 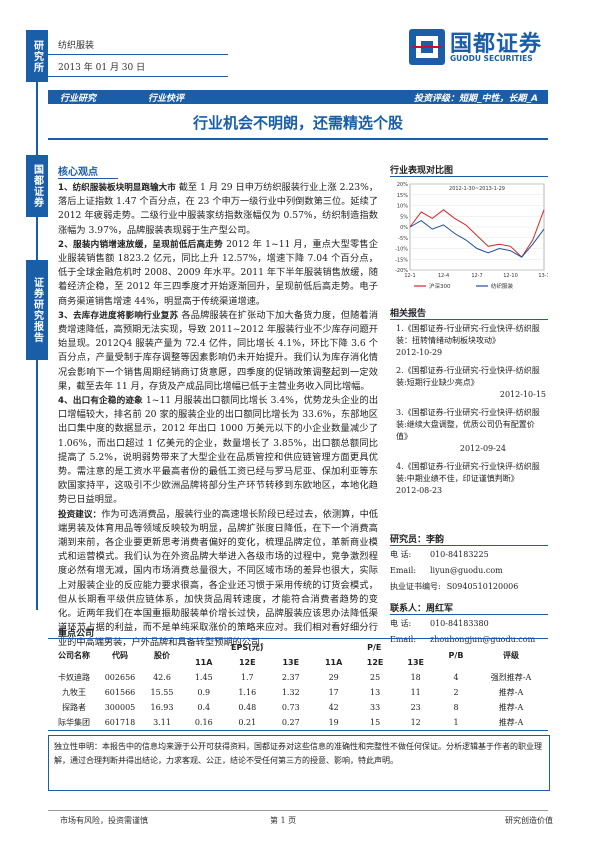 What do you see at coordinates (120, 707) in the screenshot?
I see `cell-code: 300005` at bounding box center [120, 707].